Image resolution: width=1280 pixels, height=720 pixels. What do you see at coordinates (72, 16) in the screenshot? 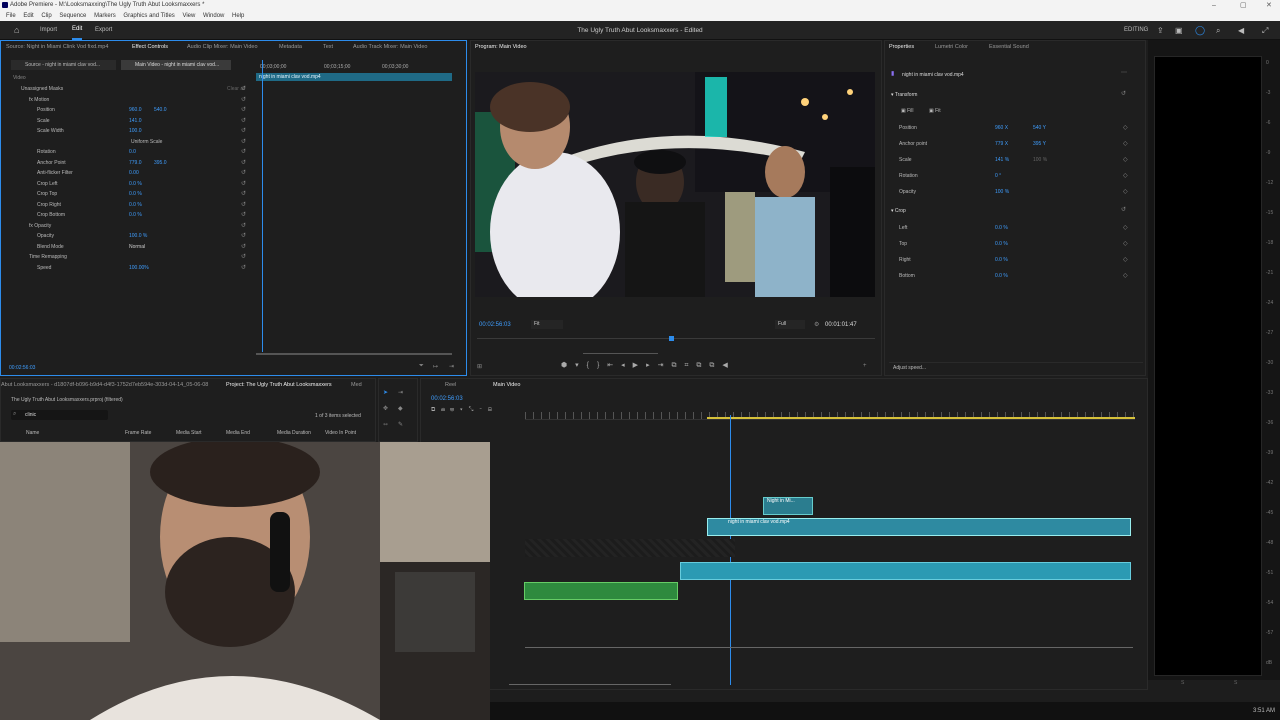
I see `menu-sequence: Sequence` at bounding box center [72, 16].